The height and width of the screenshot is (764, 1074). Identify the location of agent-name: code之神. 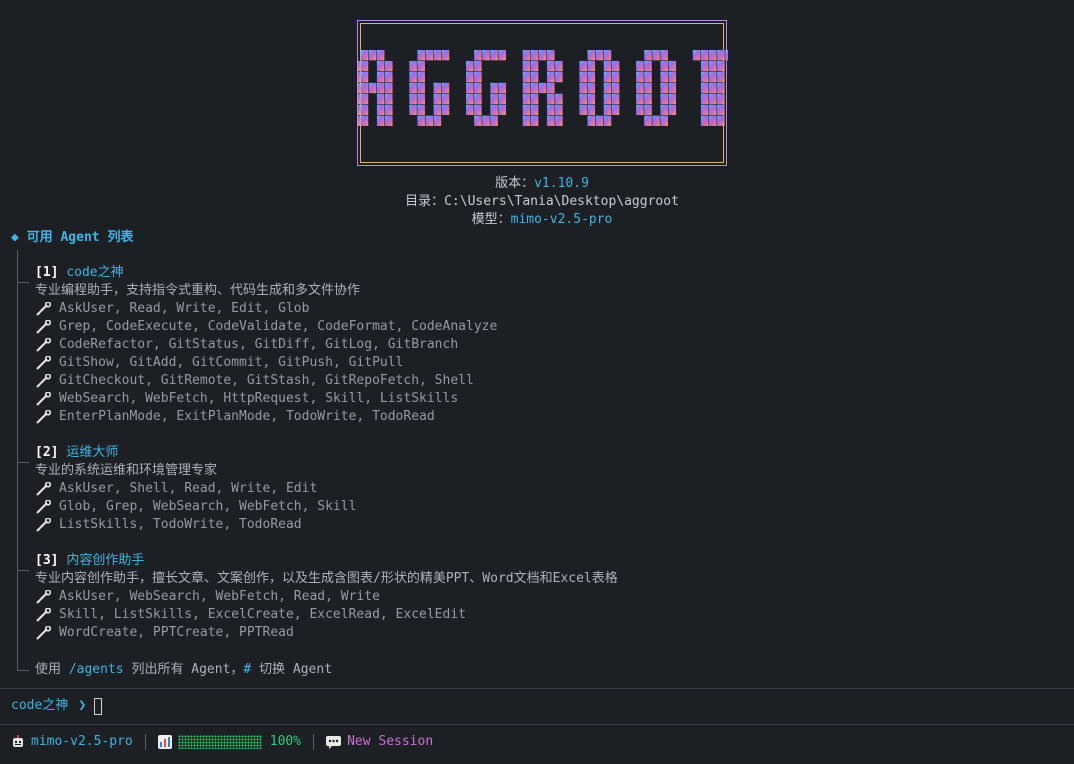
(95, 272).